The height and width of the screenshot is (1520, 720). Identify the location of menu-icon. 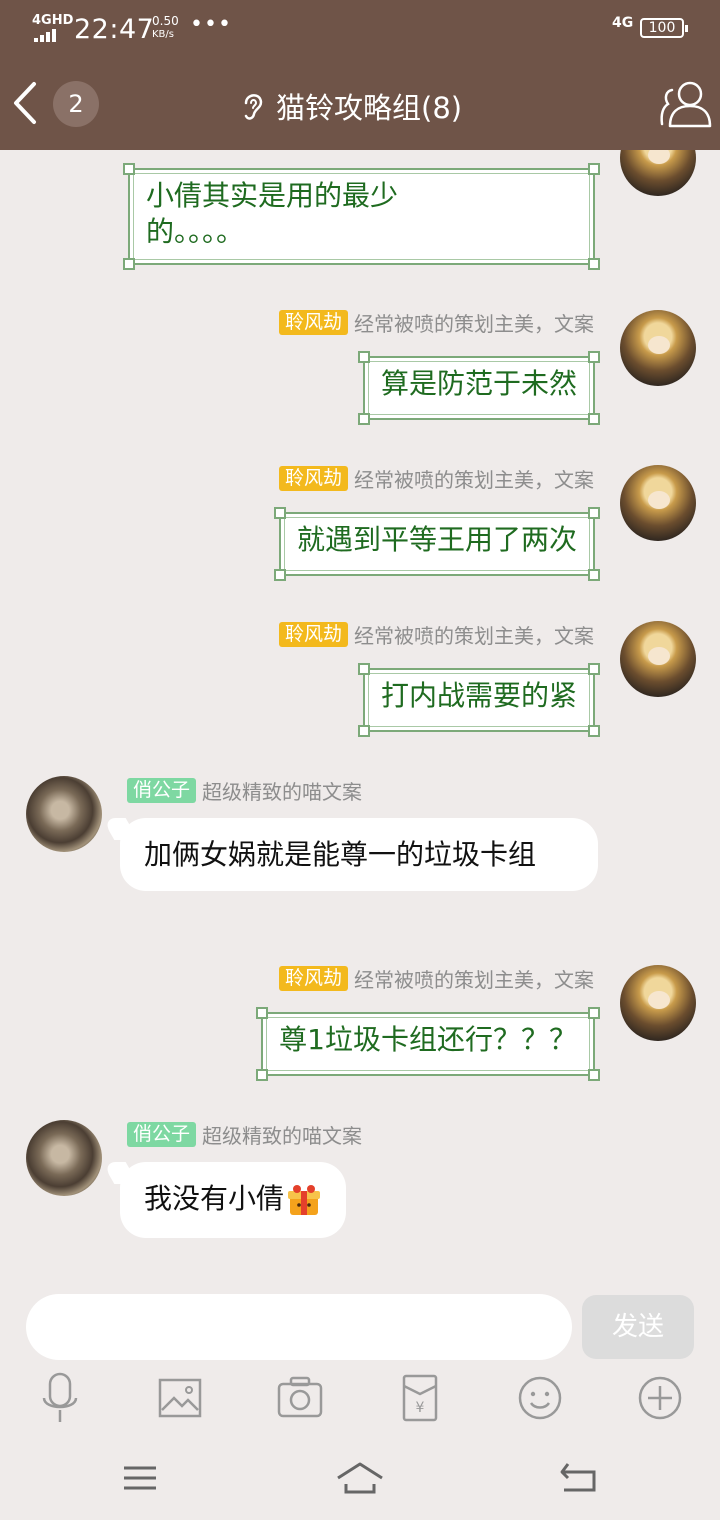
(140, 1478).